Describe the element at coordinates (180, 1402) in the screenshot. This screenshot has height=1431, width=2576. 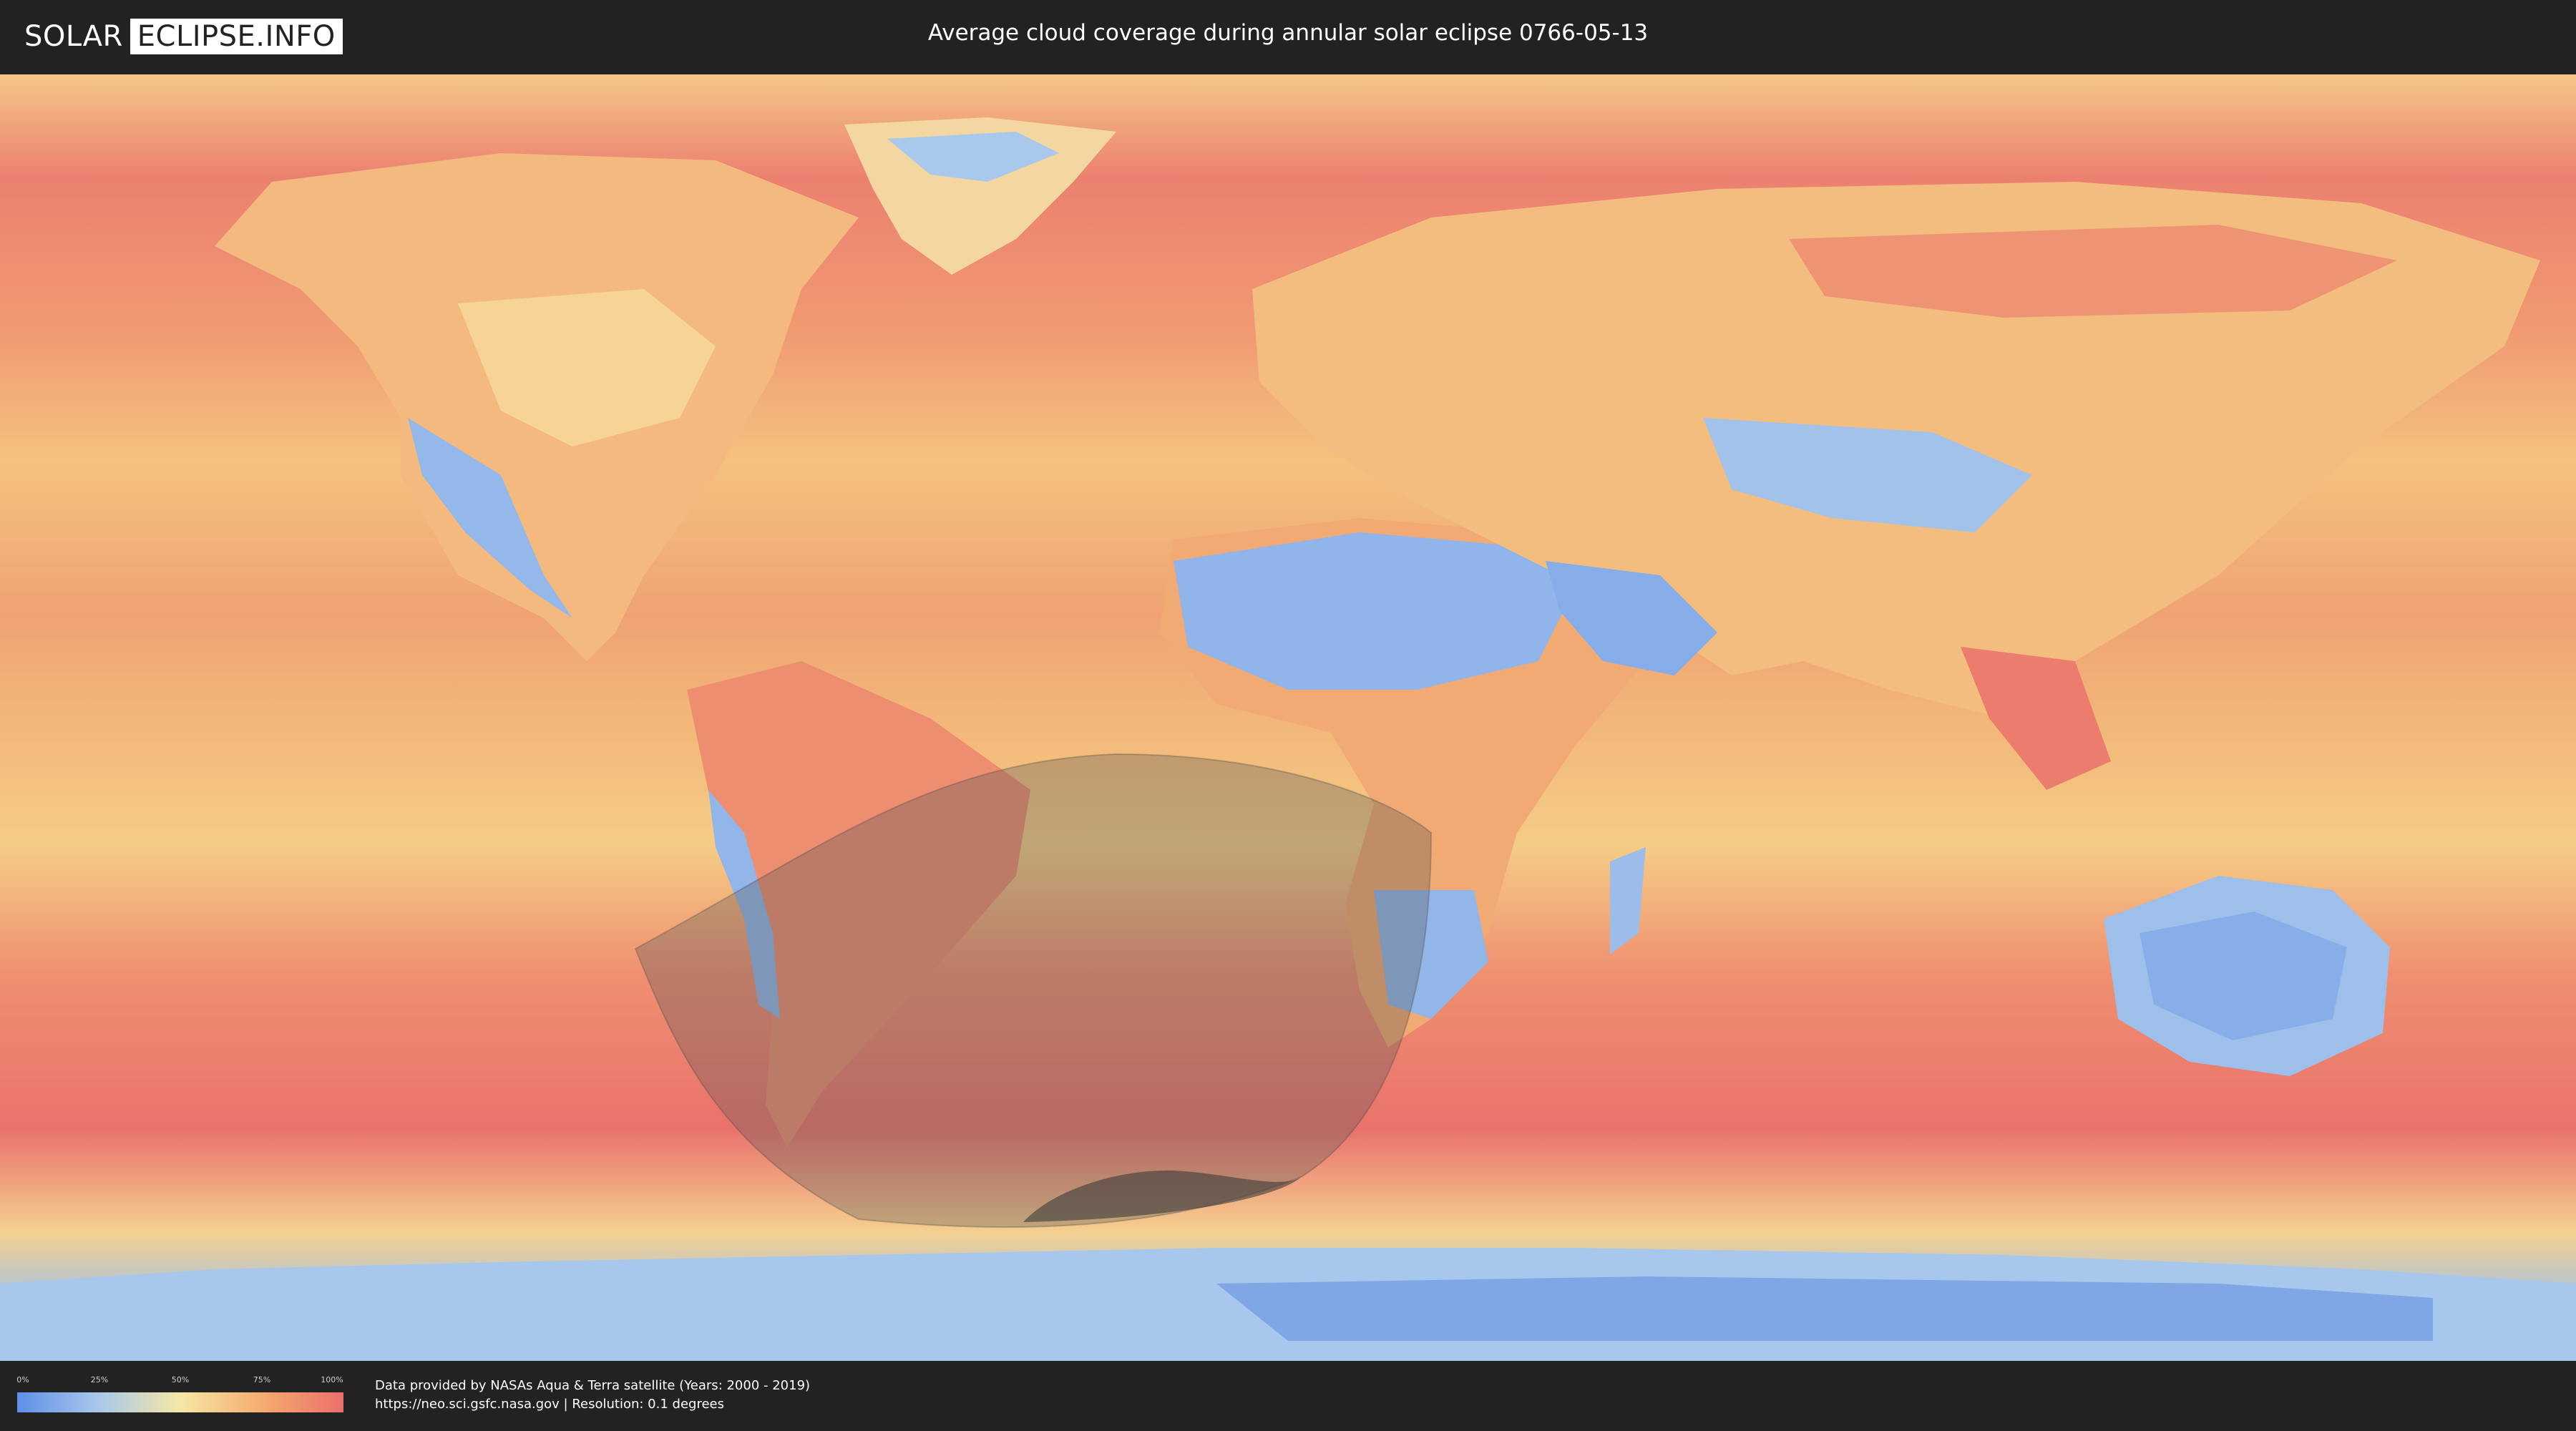
I see `cloud-coverage-legend-bar` at that location.